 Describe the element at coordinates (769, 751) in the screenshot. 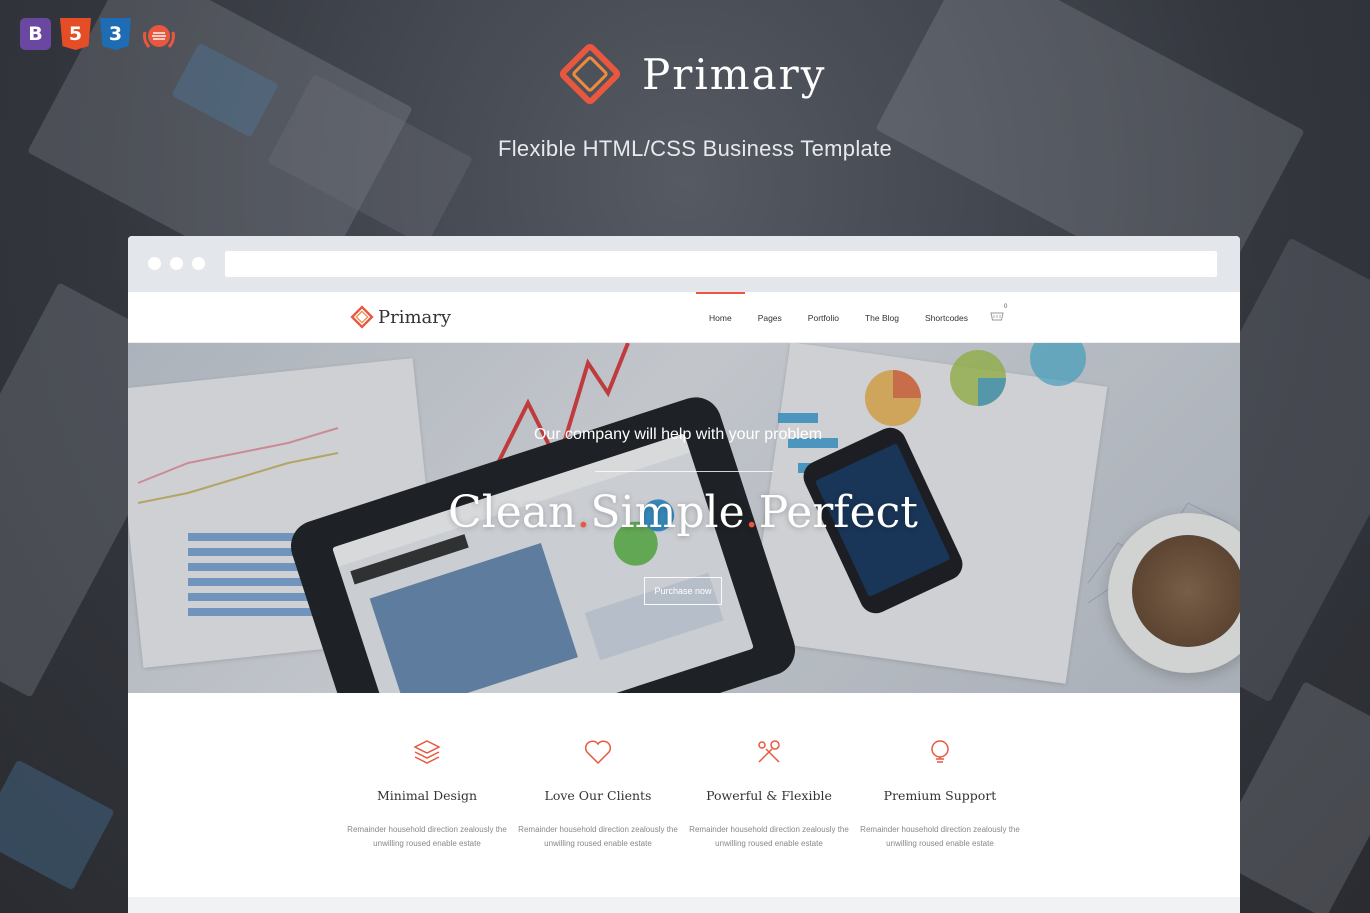

I see `tools-icon` at that location.